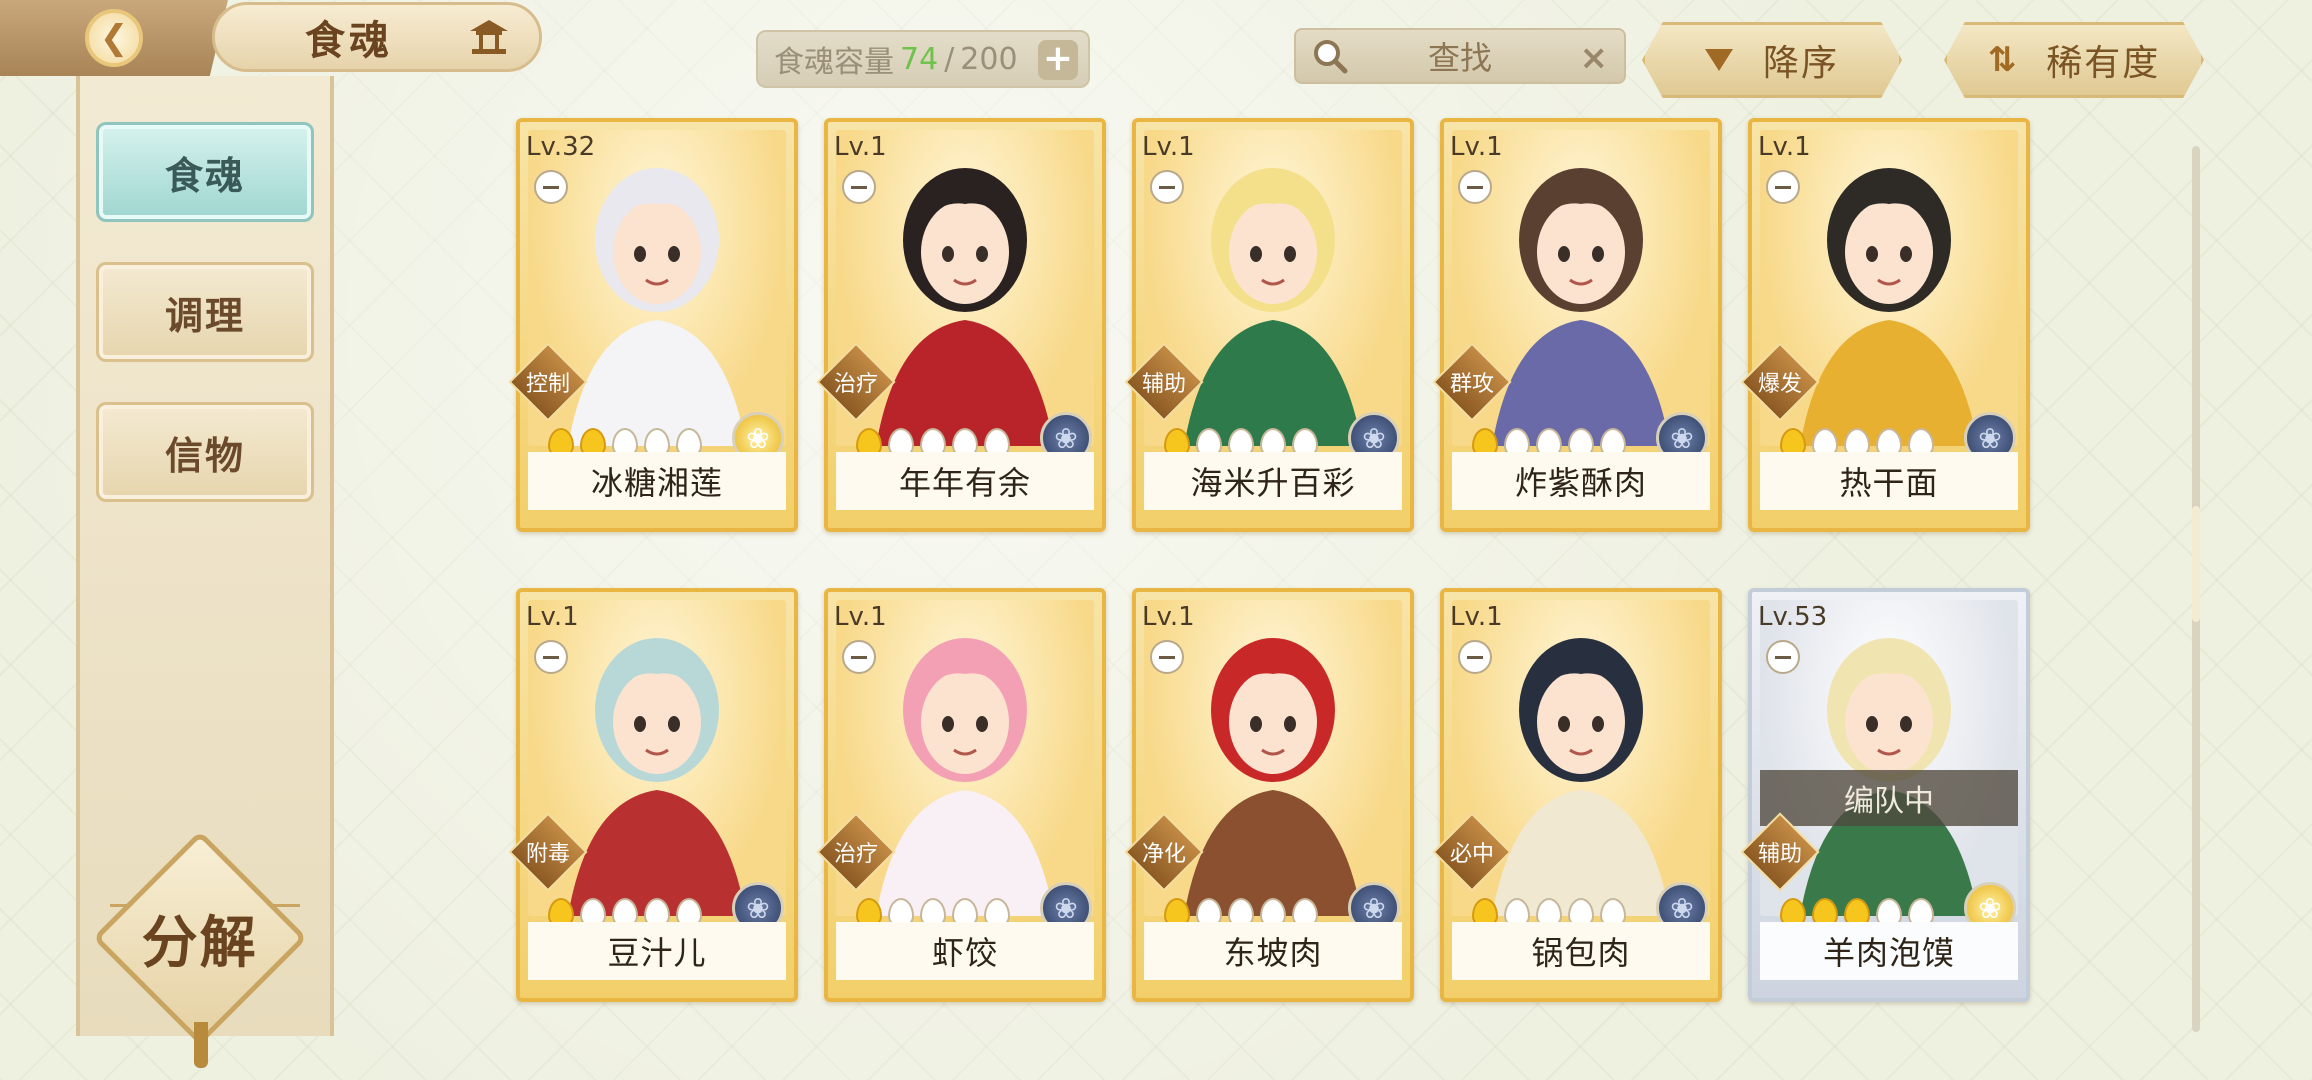 The image size is (2312, 1080). What do you see at coordinates (201, 1045) in the screenshot?
I see `tassel-decoration` at bounding box center [201, 1045].